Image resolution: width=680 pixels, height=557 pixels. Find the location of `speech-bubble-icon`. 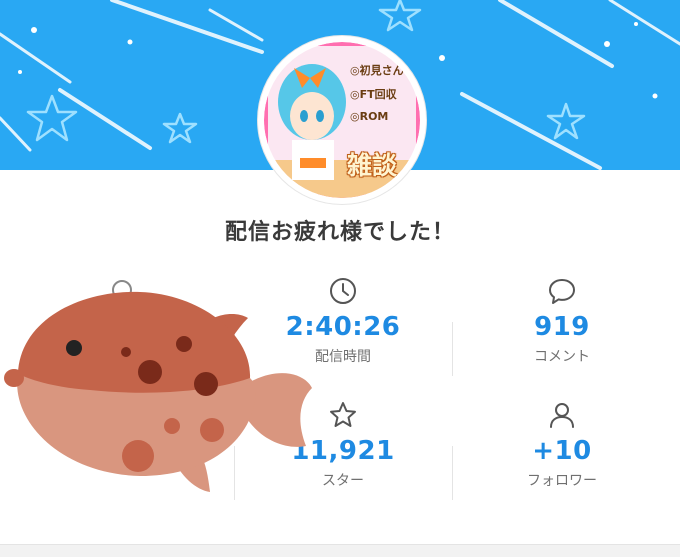

speech-bubble-icon is located at coordinates (562, 291).